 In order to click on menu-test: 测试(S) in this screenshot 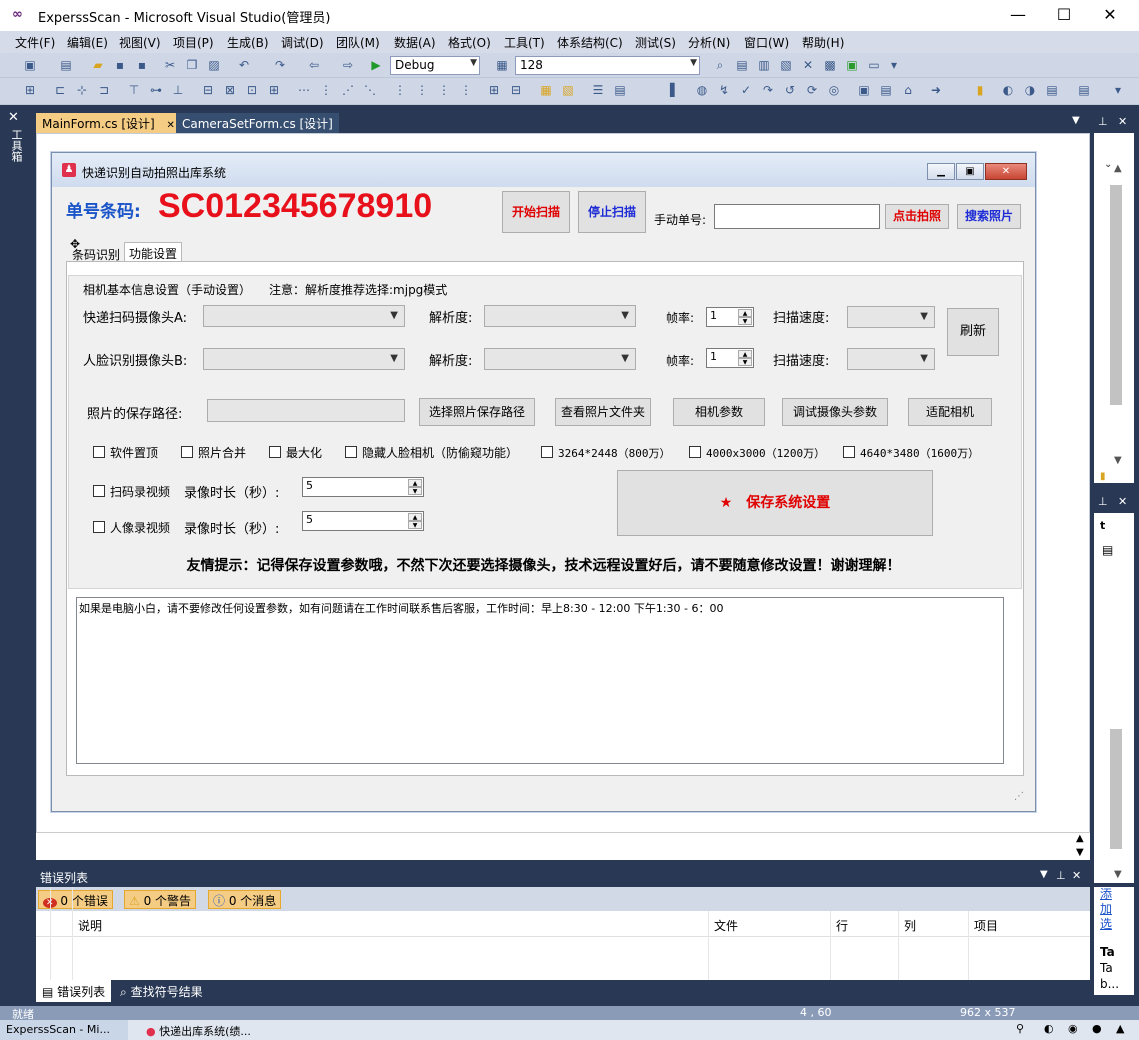, I will do `click(655, 42)`.